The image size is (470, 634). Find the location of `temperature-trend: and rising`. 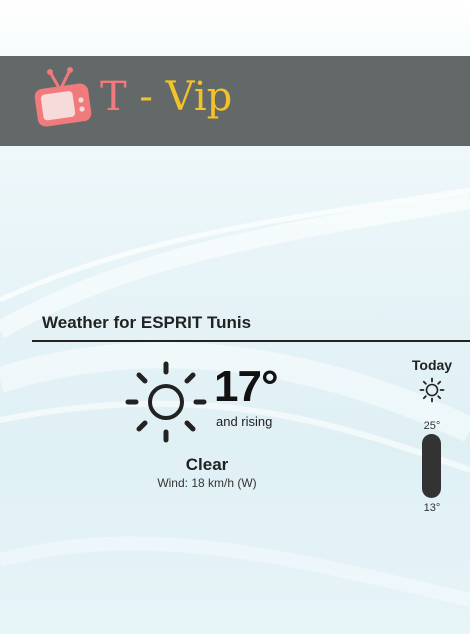

temperature-trend: and rising is located at coordinates (244, 421).